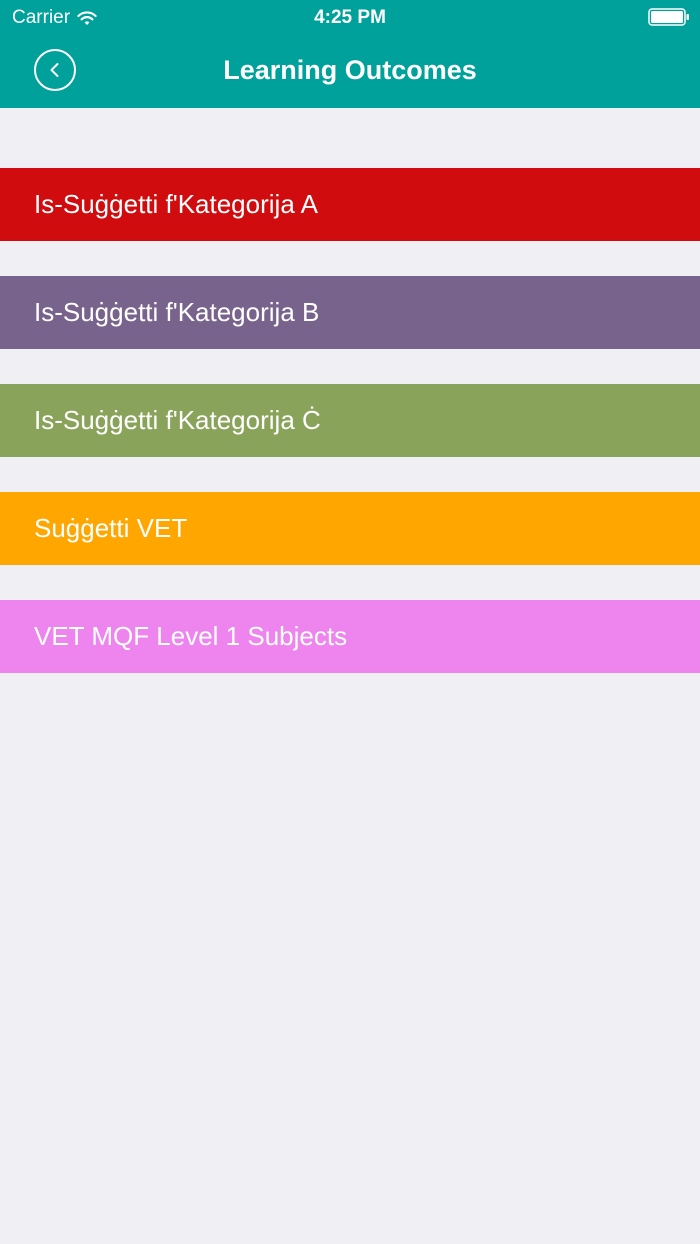  What do you see at coordinates (177, 312) in the screenshot?
I see `category-label: Is-Suġġetti f'Kategorija B` at bounding box center [177, 312].